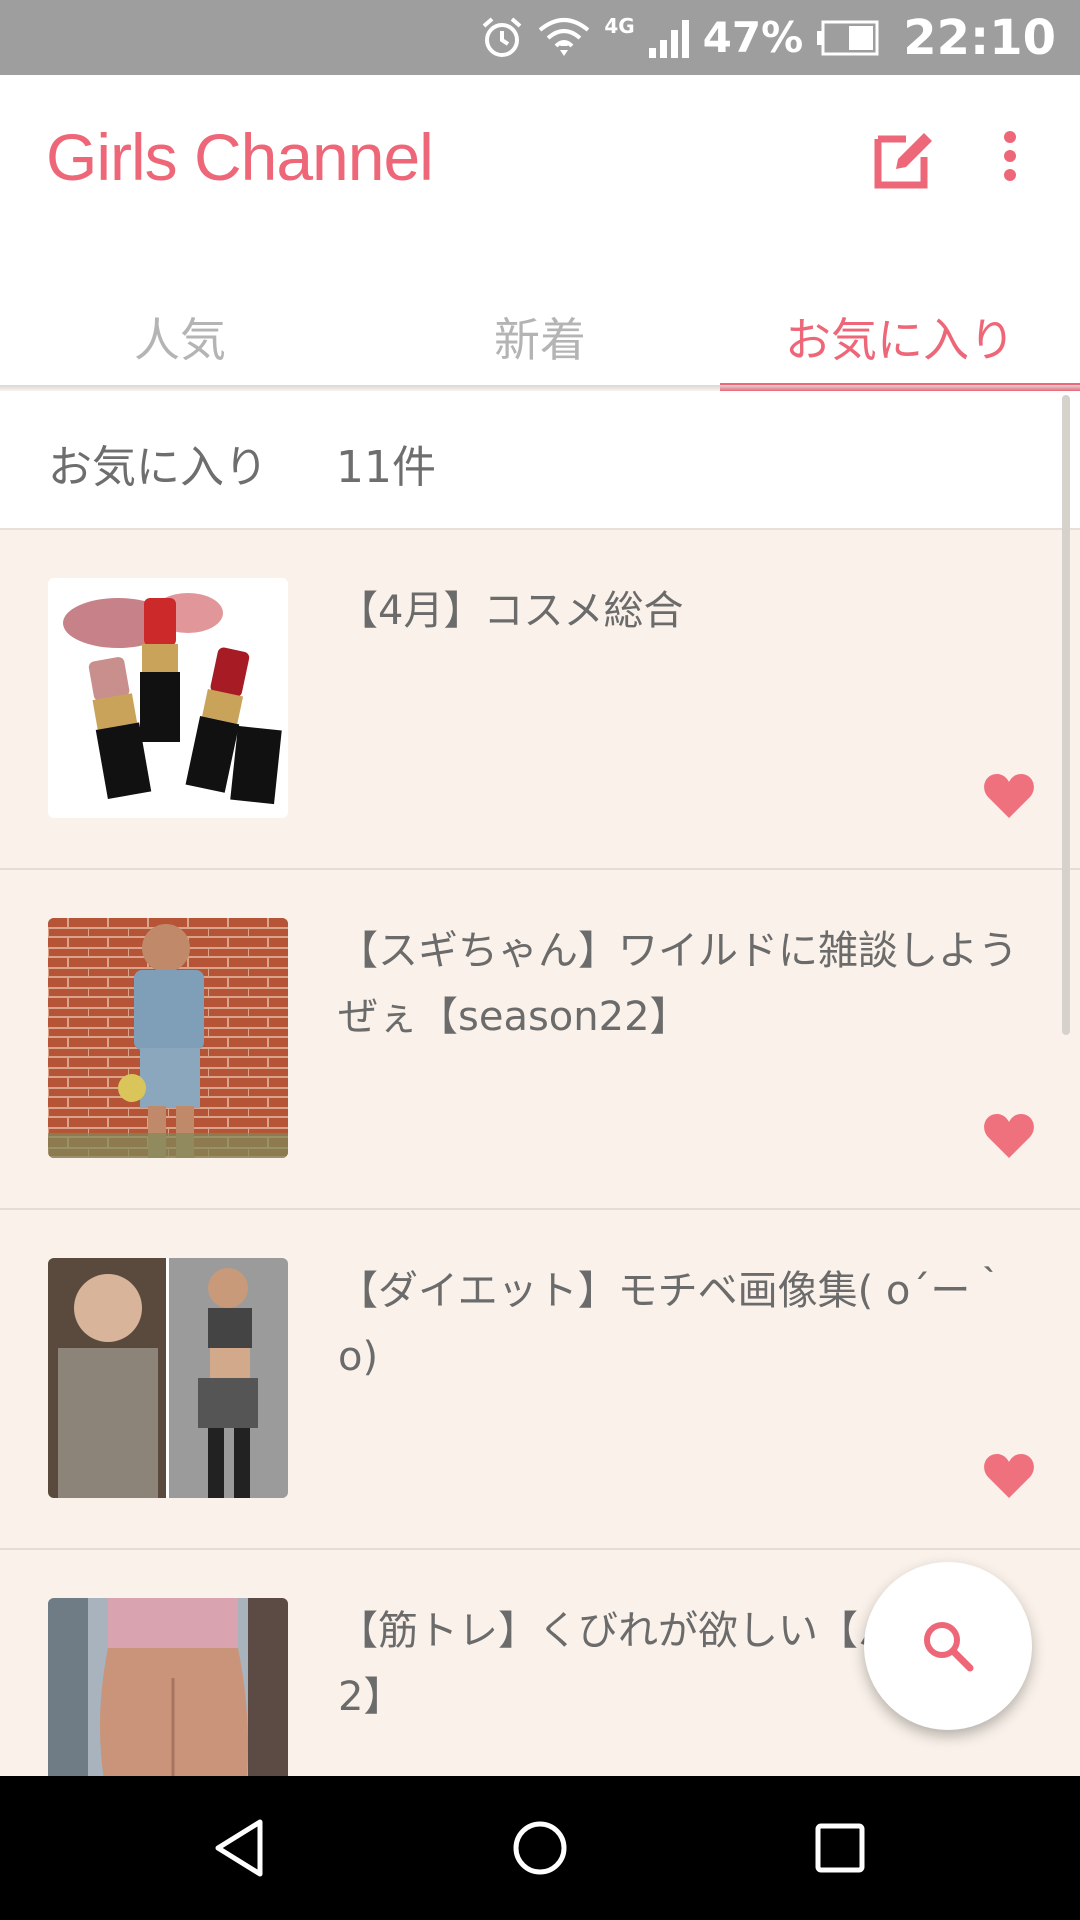  Describe the element at coordinates (1066, 715) in the screenshot. I see `scrollbar` at that location.